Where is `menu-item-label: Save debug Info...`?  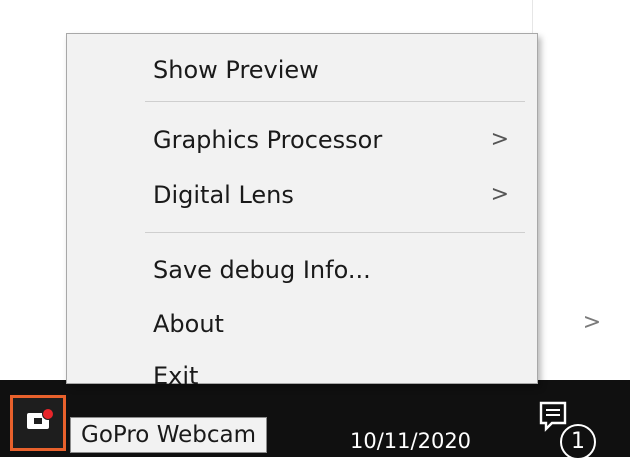 menu-item-label: Save debug Info... is located at coordinates (262, 270).